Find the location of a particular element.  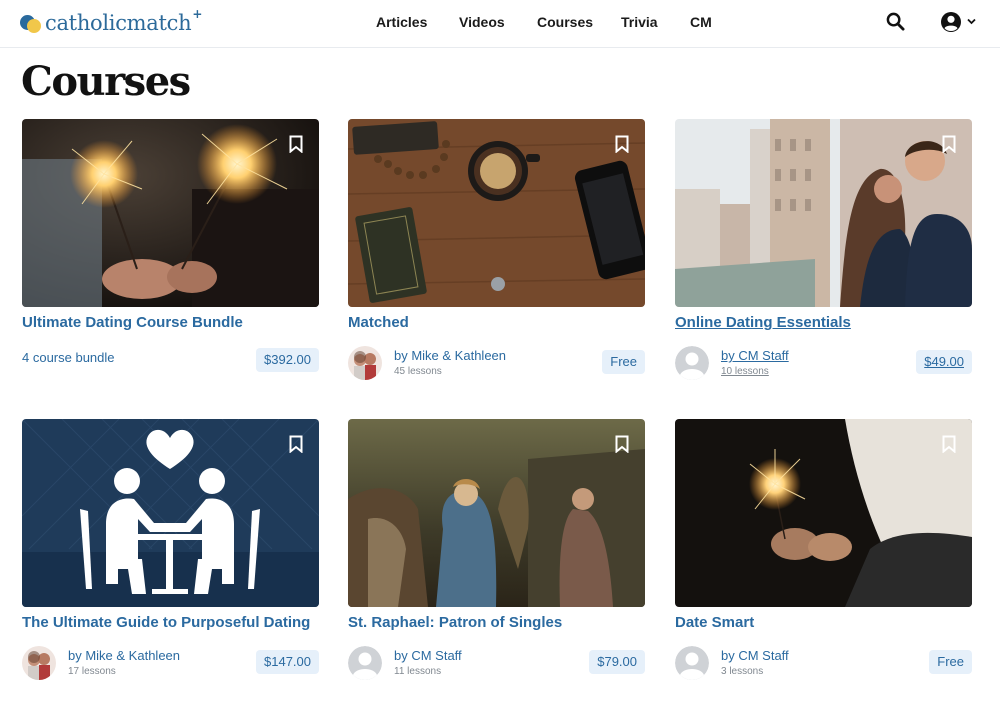

price-badge: $79.00 is located at coordinates (617, 662).